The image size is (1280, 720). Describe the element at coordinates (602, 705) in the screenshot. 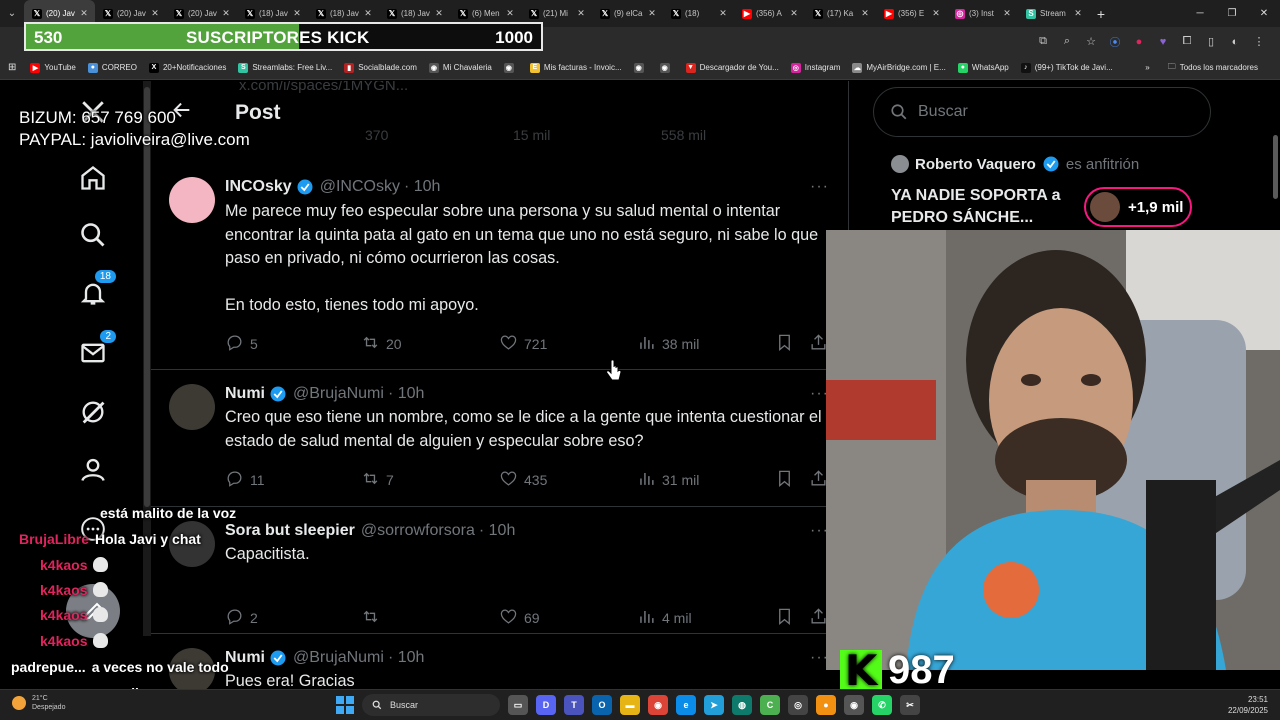

I see `outlook-icon: O` at that location.